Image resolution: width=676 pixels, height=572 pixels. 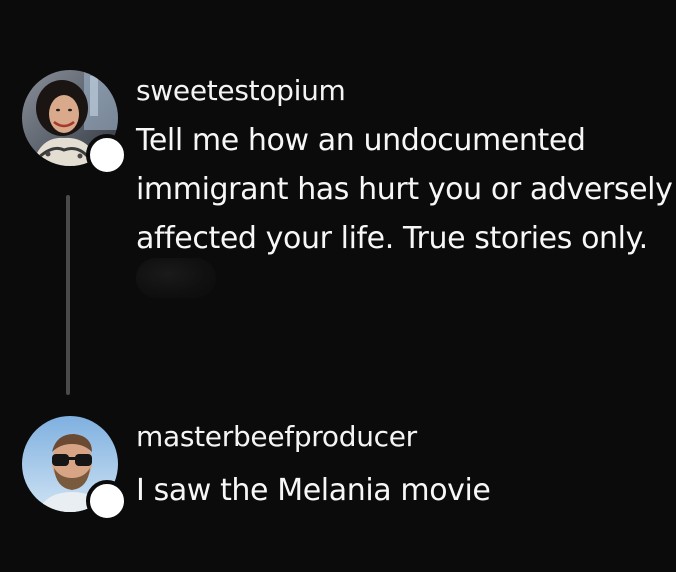 What do you see at coordinates (276, 436) in the screenshot?
I see `username: masterbeefproducer` at bounding box center [276, 436].